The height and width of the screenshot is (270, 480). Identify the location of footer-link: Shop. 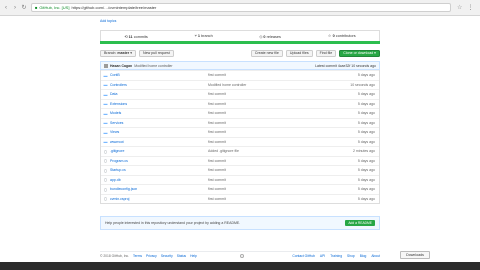
(351, 256).